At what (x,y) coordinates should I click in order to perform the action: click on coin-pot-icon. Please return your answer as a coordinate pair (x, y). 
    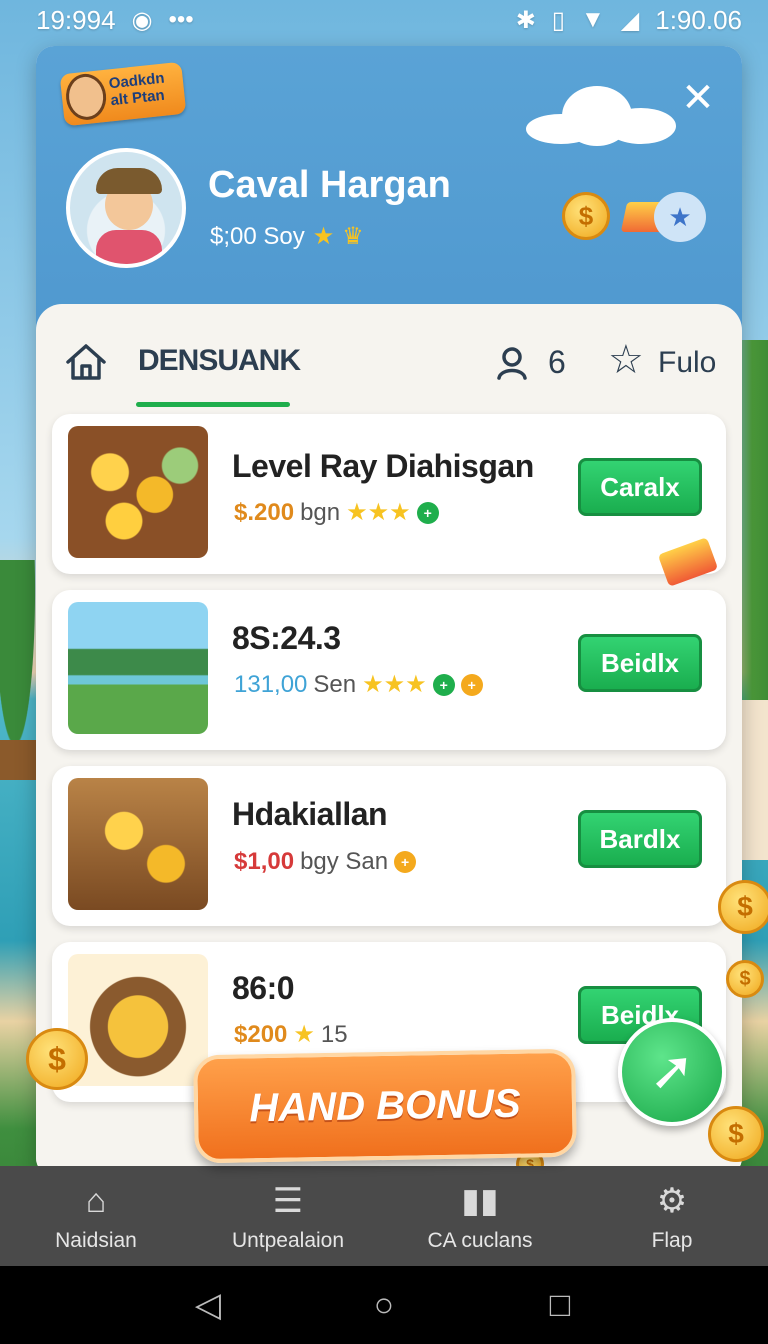
    Looking at the image, I should click on (138, 1020).